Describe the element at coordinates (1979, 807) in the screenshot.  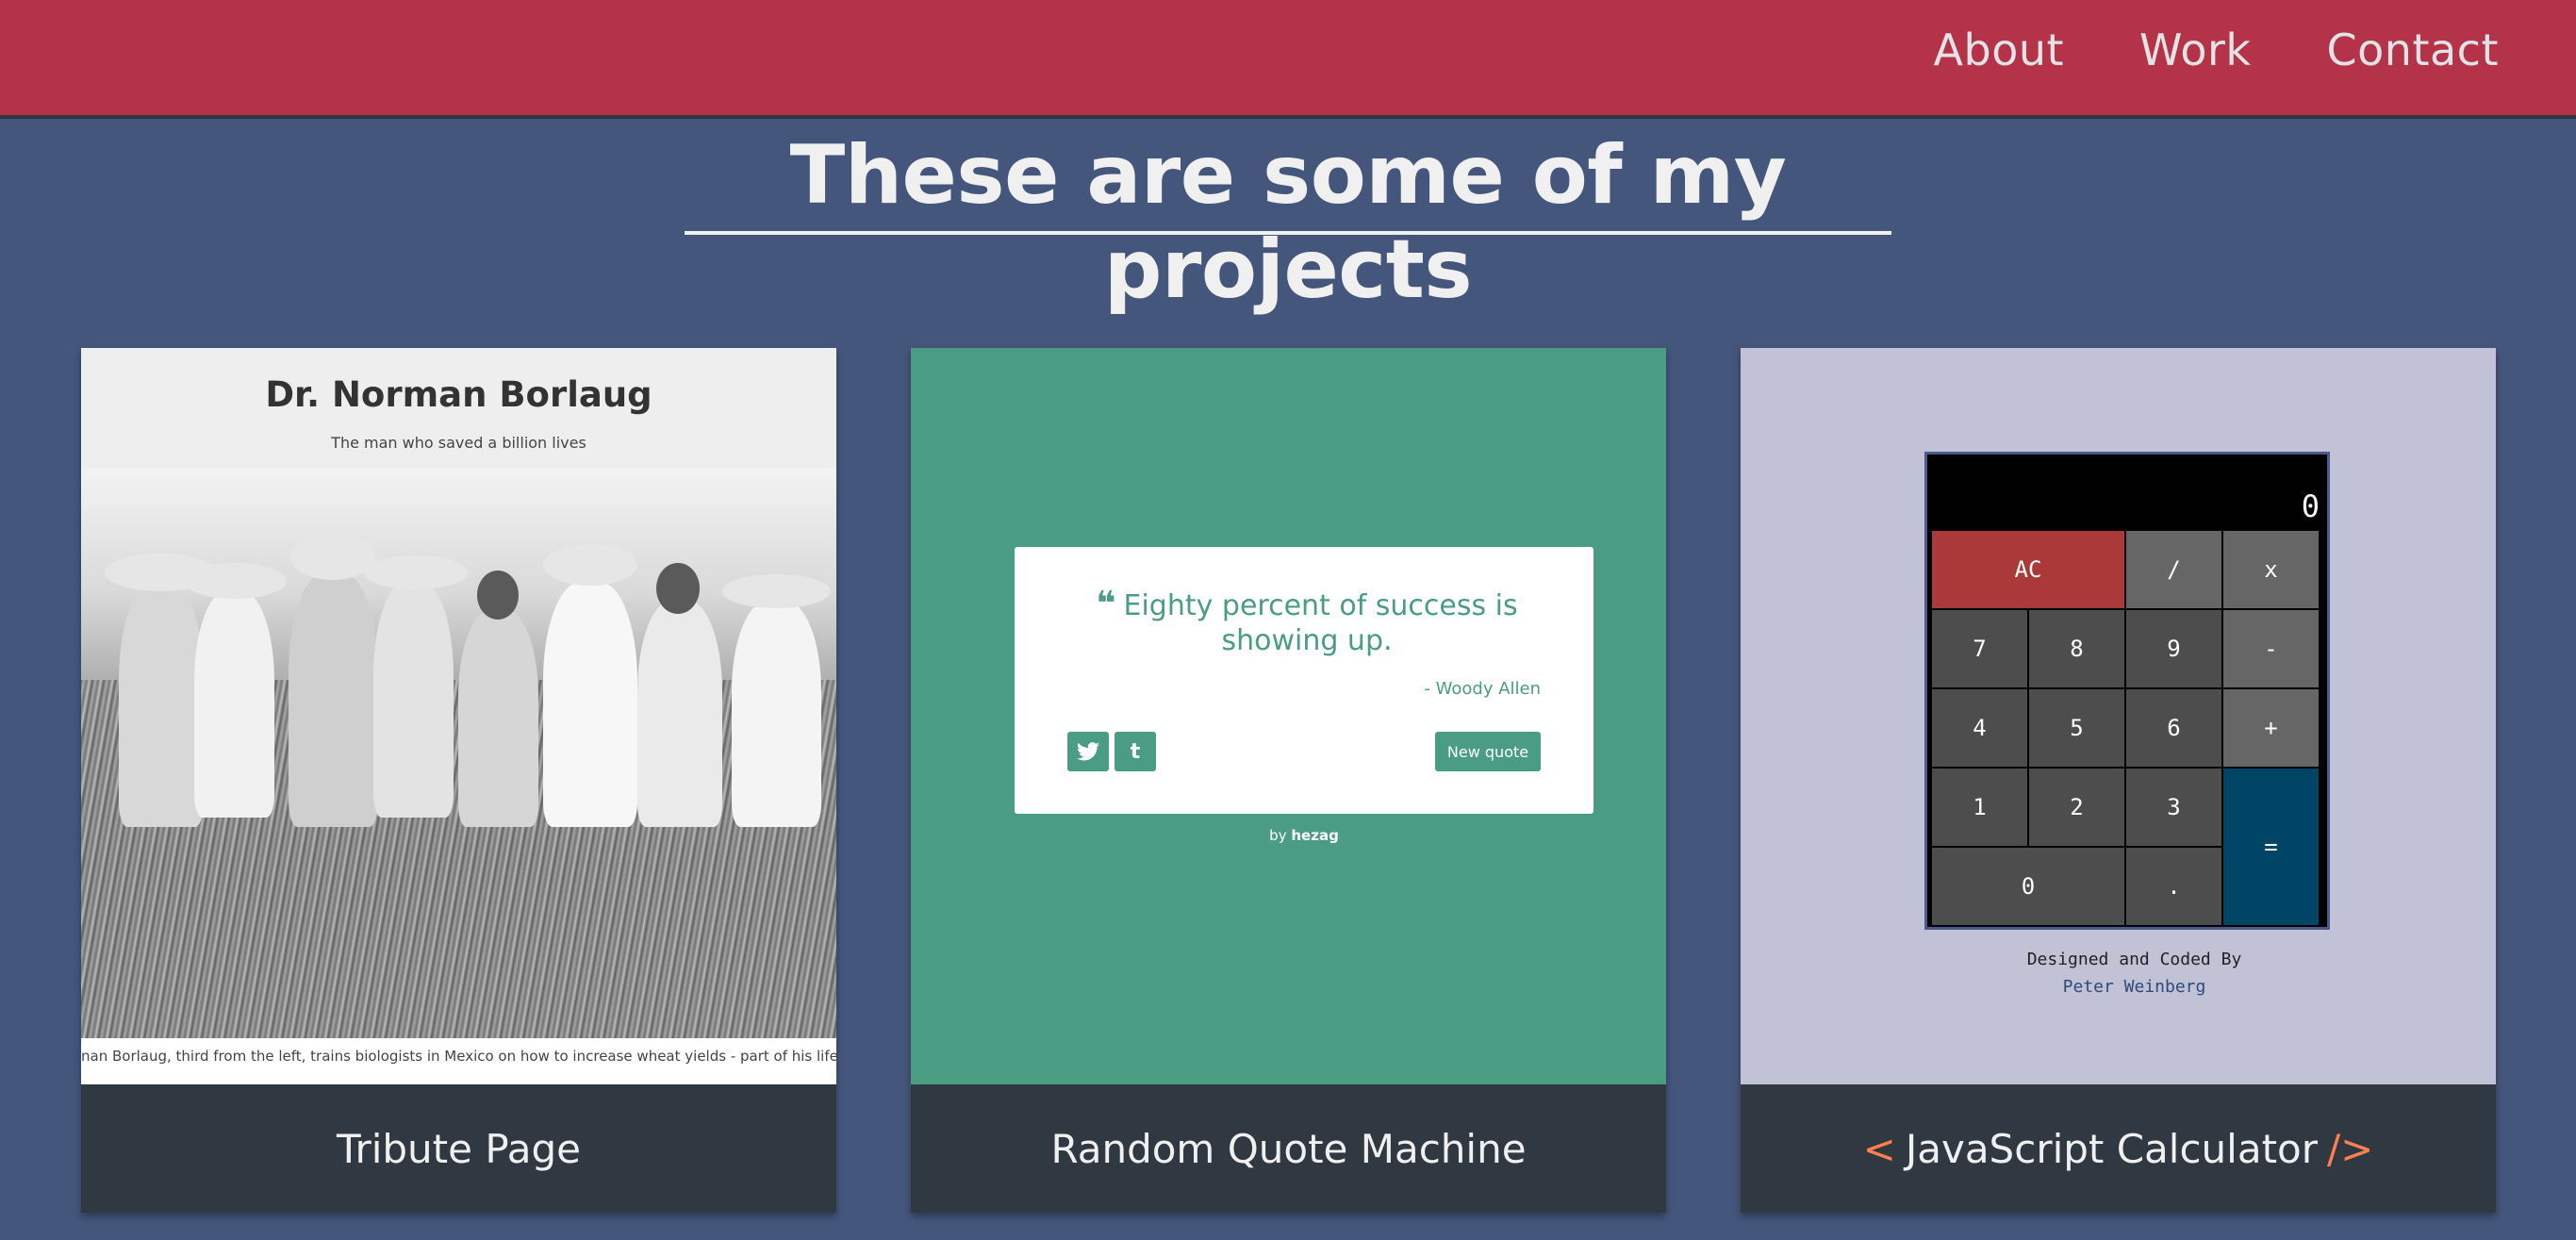
I see `calc-key-1: 1` at that location.